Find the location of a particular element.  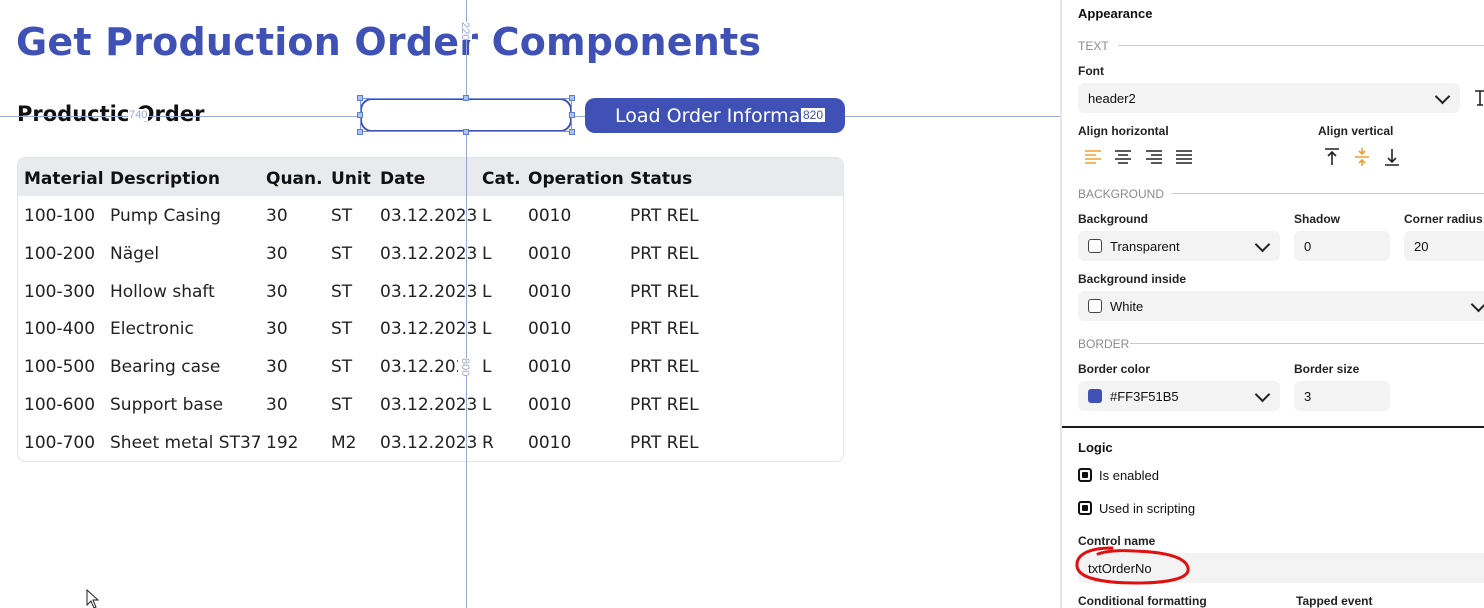

resize-handle-br is located at coordinates (572, 132).